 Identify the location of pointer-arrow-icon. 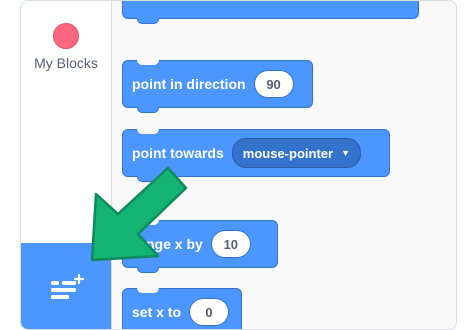
(139, 214).